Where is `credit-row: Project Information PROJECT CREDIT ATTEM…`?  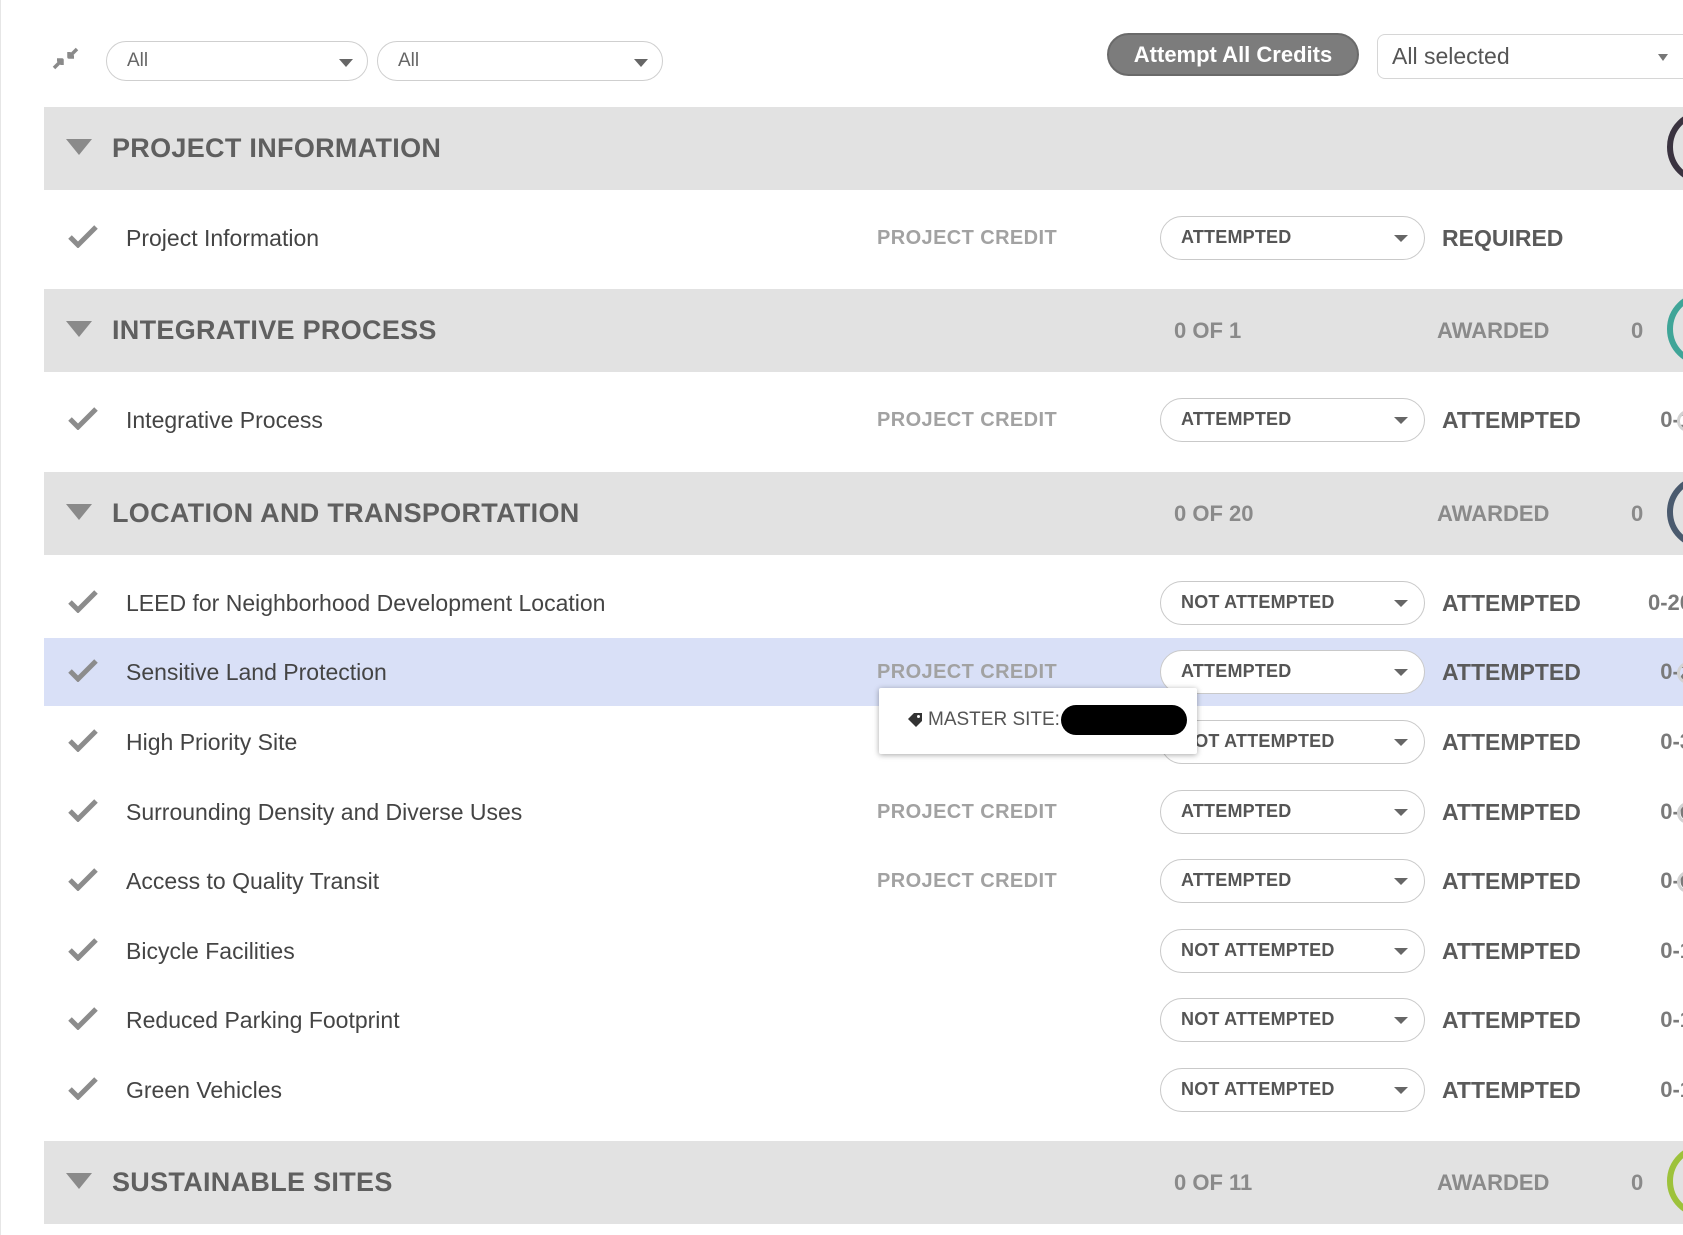
credit-row: Project Information PROJECT CREDIT ATTEM… is located at coordinates (863, 238).